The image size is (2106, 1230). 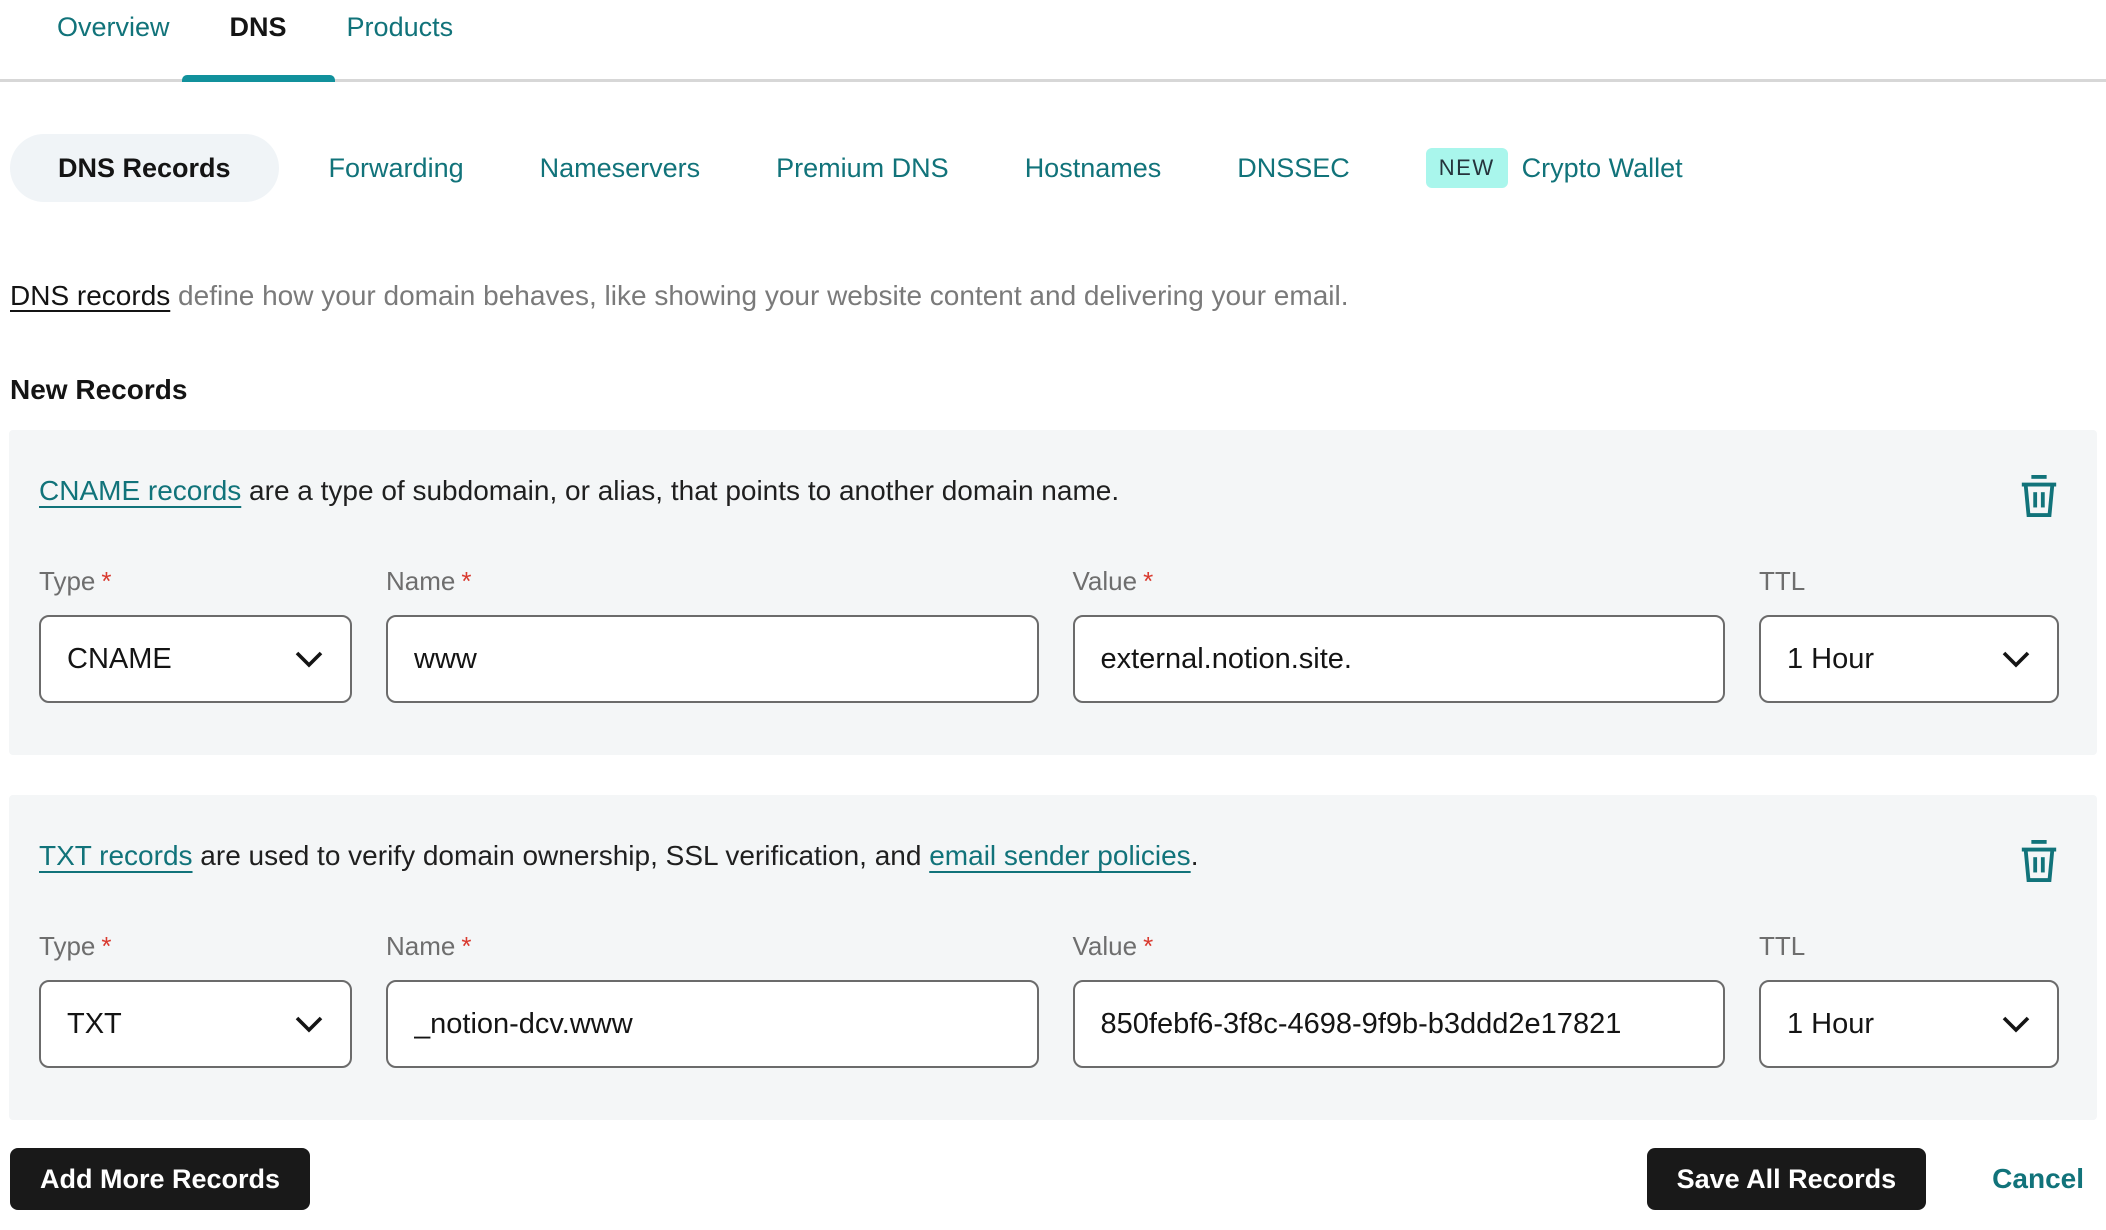 I want to click on save-all-records-button: Save All Records, so click(x=1786, y=1179).